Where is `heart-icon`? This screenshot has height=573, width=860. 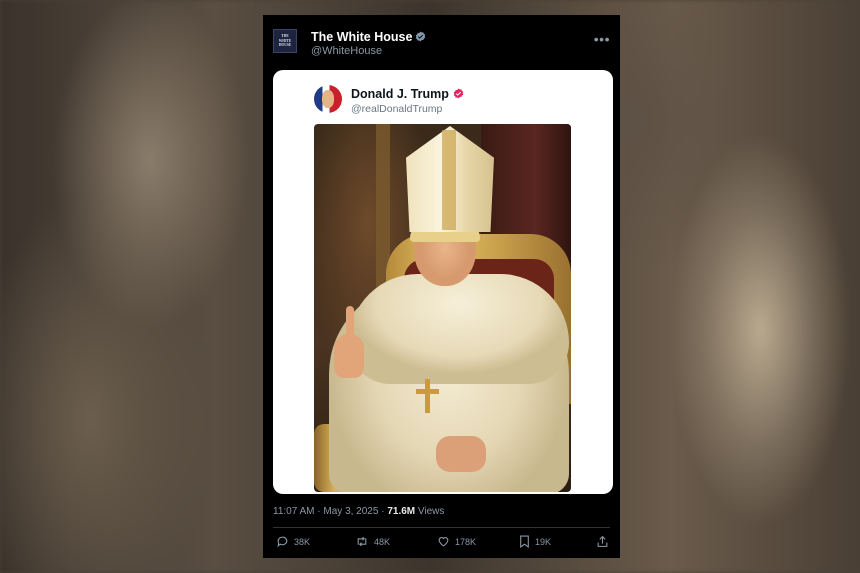 heart-icon is located at coordinates (443, 542).